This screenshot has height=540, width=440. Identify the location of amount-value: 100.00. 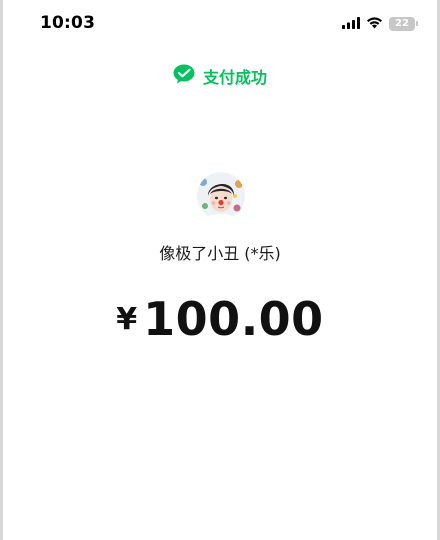
(233, 319).